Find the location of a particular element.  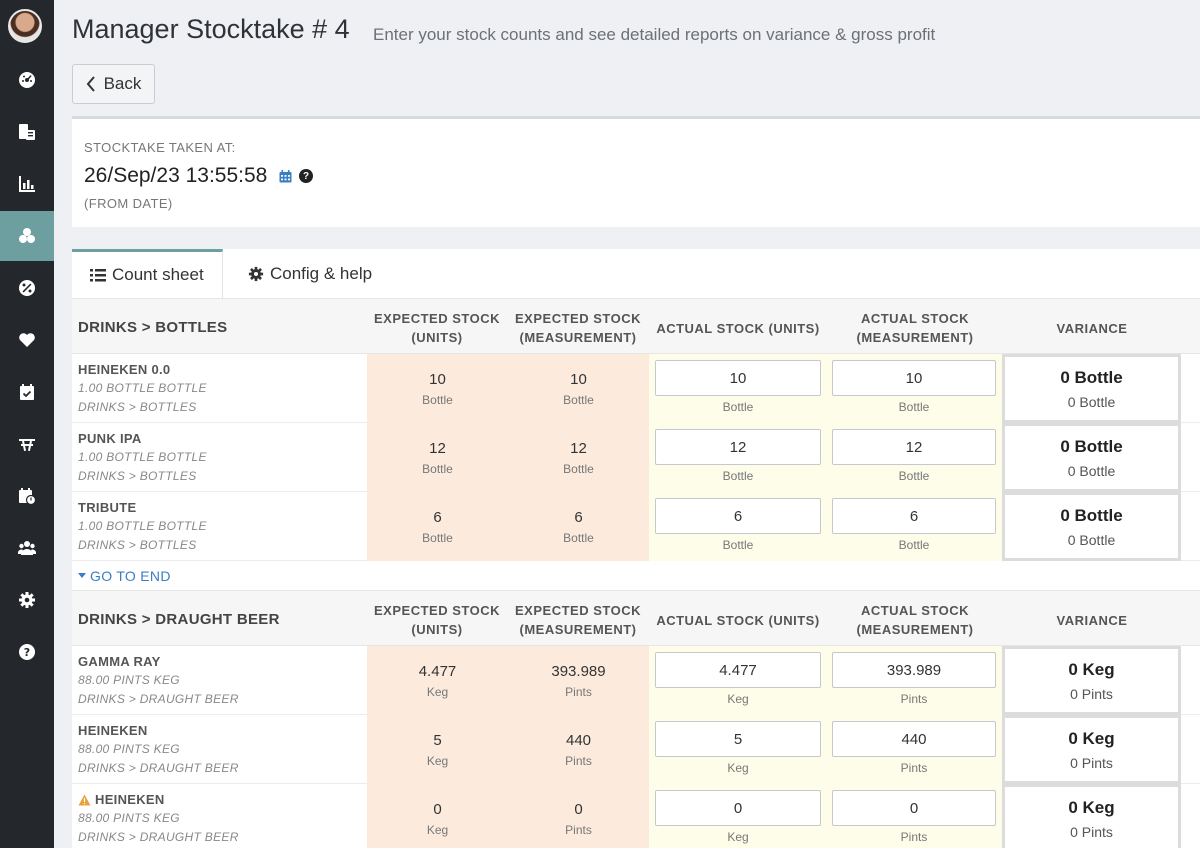

calendar-check-icon is located at coordinates (27, 392).